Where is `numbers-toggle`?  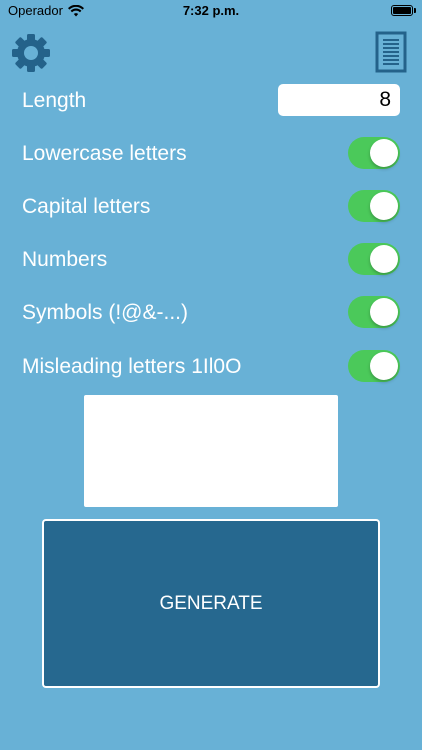
numbers-toggle is located at coordinates (374, 259).